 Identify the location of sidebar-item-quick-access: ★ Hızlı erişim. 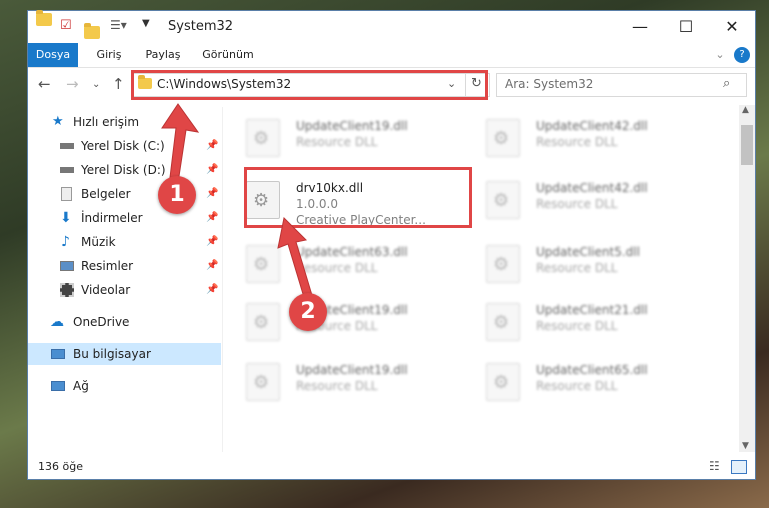
(124, 122).